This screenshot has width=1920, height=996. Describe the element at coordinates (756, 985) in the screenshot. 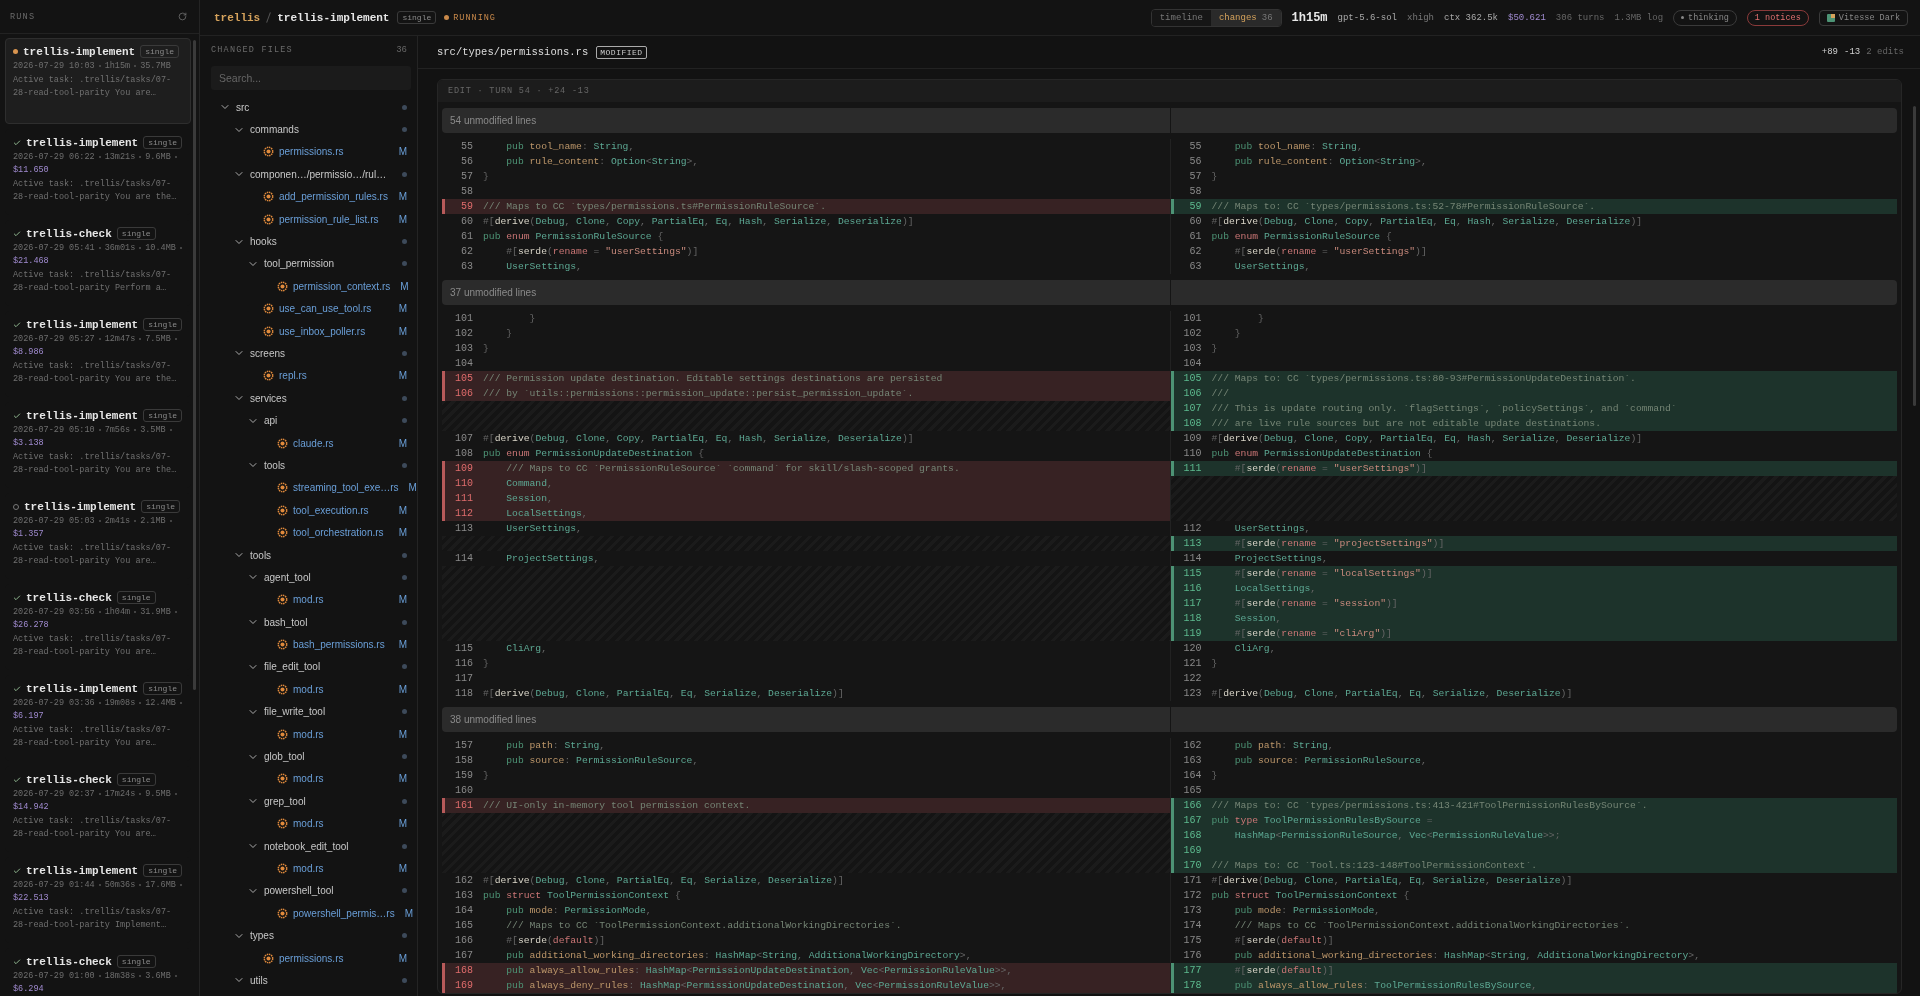

I see `code-text: pub always_deny_rules: HashMap<PermissionUpdateDestination, Vec<PermissionRuleValue>>,` at that location.